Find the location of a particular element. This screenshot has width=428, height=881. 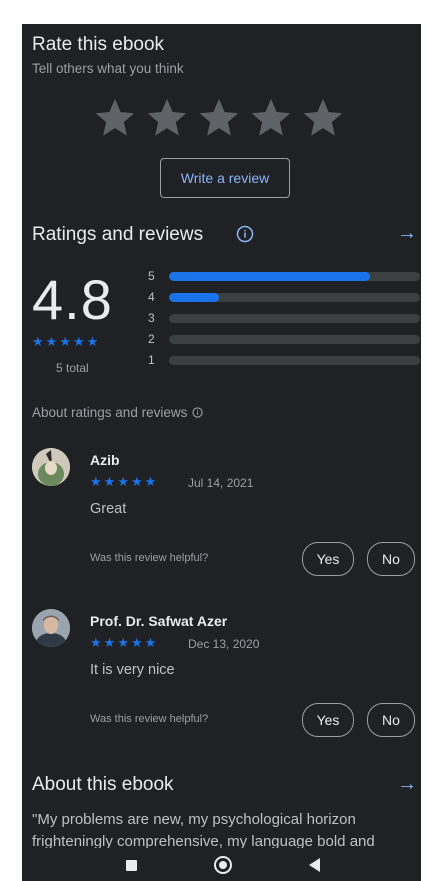

histogram-label: 2 is located at coordinates (151, 339).